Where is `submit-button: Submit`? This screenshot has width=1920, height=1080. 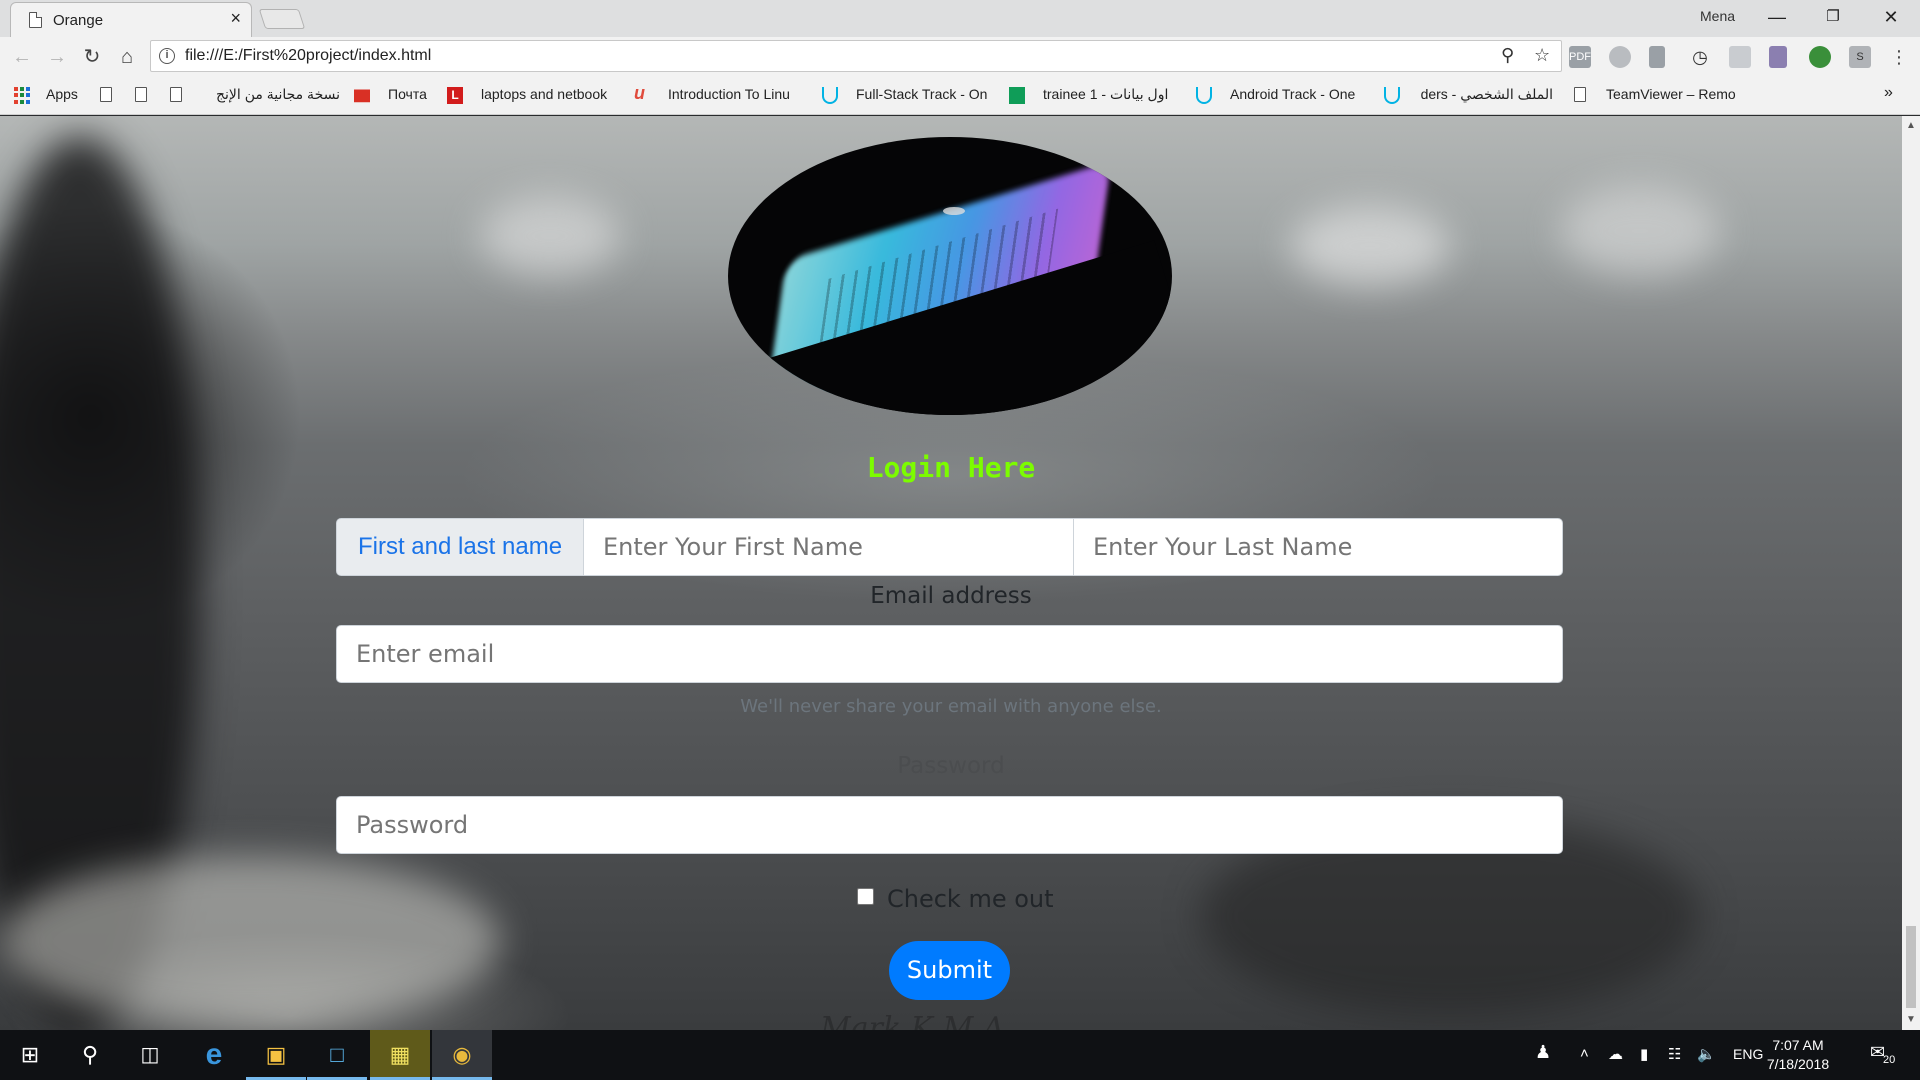 submit-button: Submit is located at coordinates (949, 970).